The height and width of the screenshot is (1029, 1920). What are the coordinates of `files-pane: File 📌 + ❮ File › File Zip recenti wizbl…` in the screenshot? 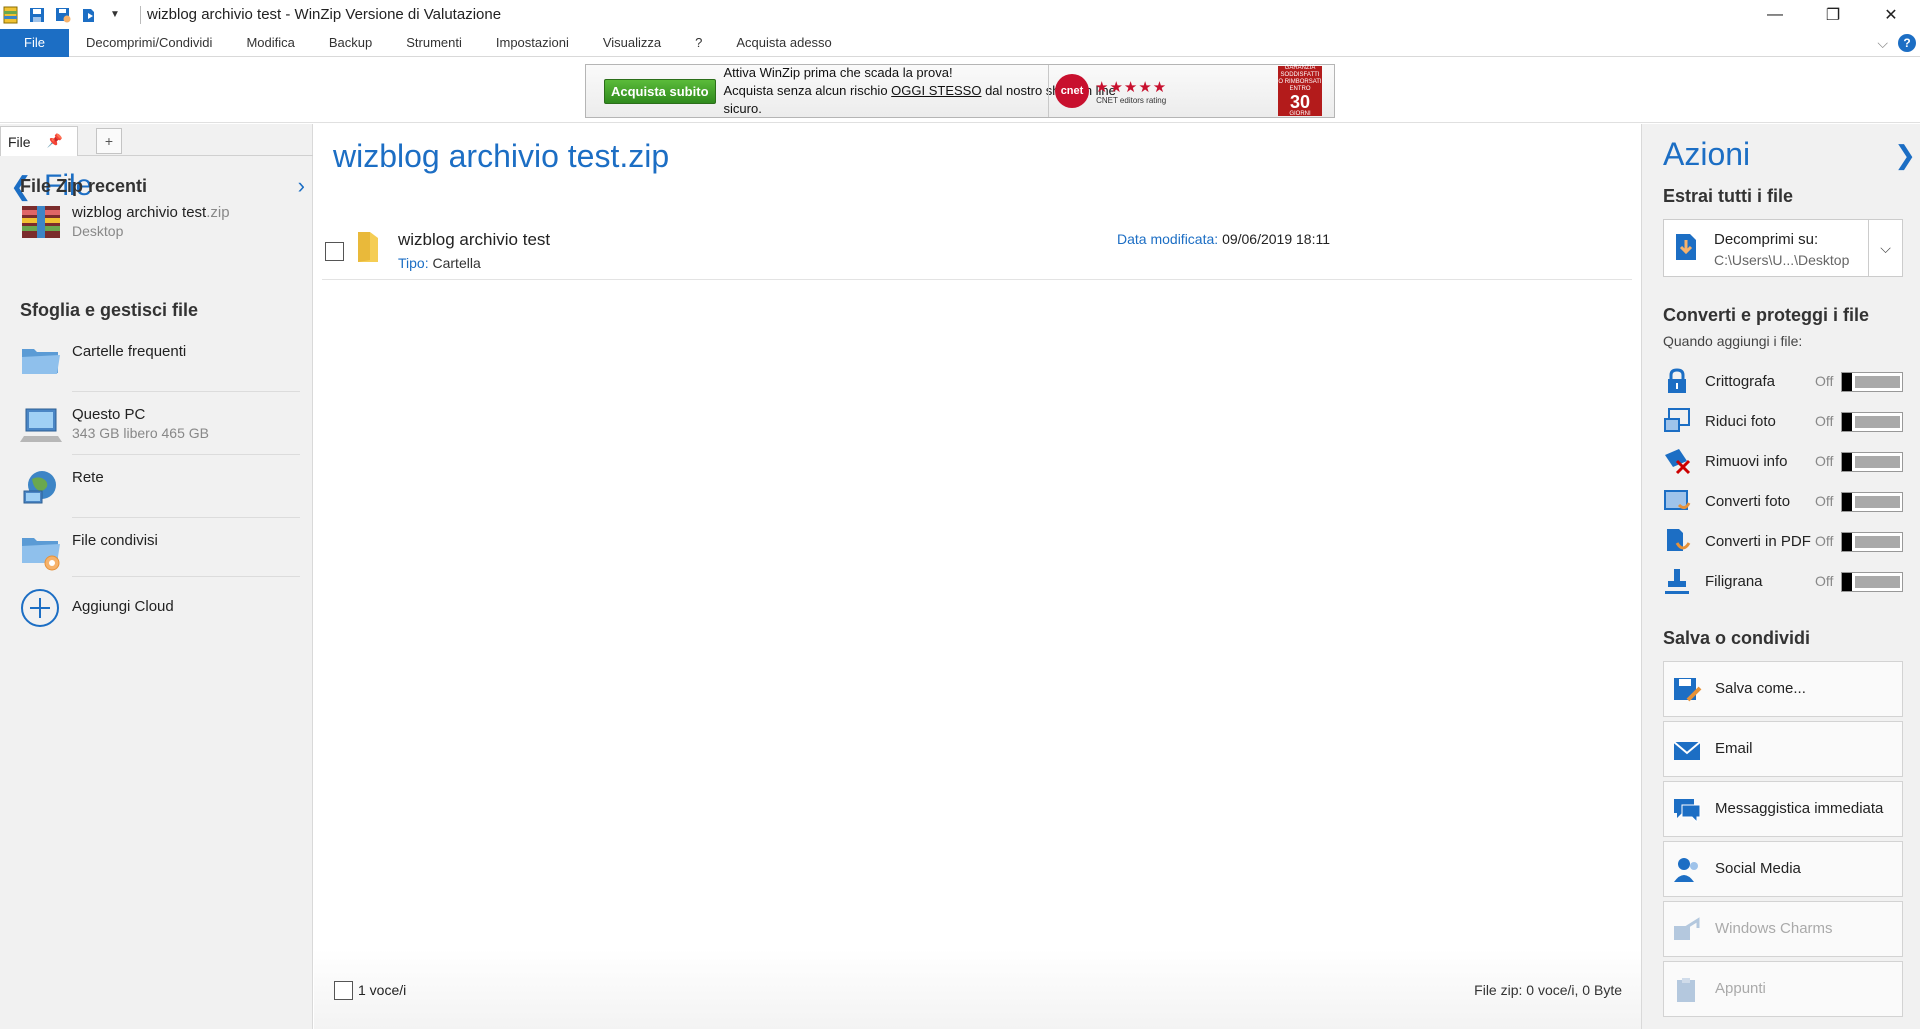 It's located at (156, 576).